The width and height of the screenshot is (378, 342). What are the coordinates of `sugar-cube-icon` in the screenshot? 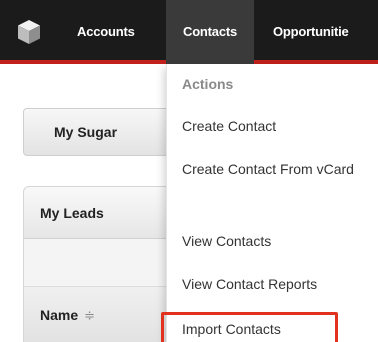 It's located at (28, 32).